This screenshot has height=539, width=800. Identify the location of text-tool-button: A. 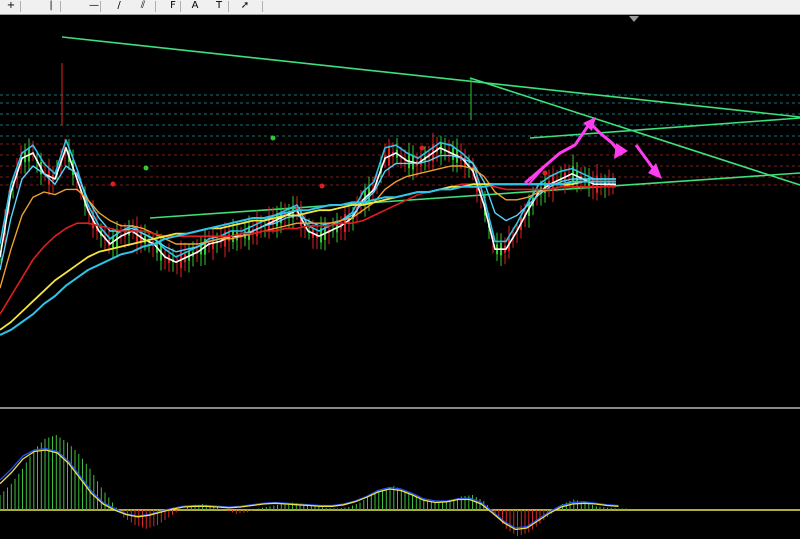
(195, 6).